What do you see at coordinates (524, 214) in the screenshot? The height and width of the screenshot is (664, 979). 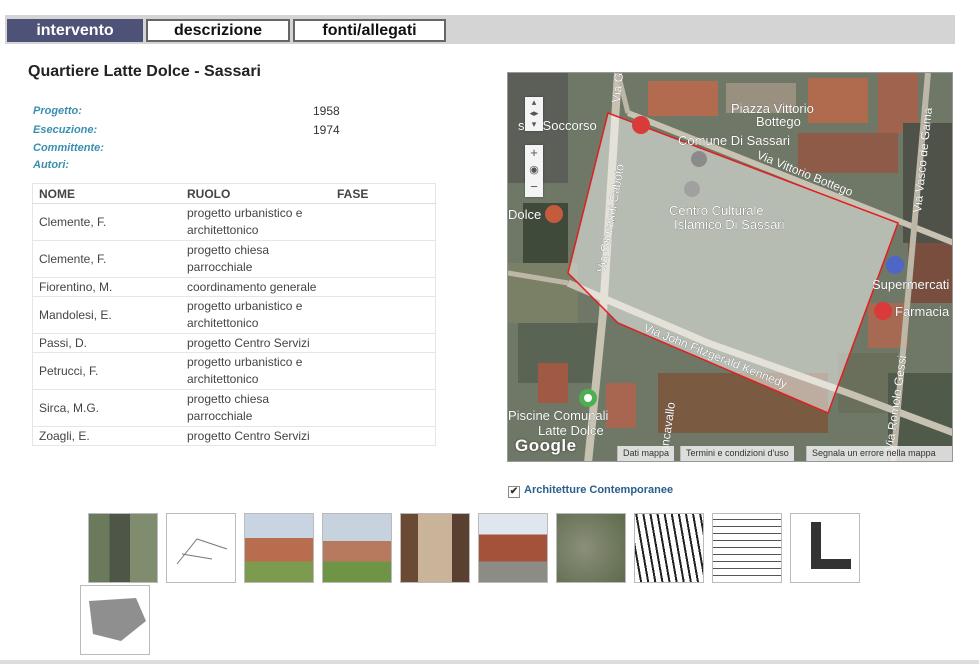 I see `map-label-dolce: Dolce` at bounding box center [524, 214].